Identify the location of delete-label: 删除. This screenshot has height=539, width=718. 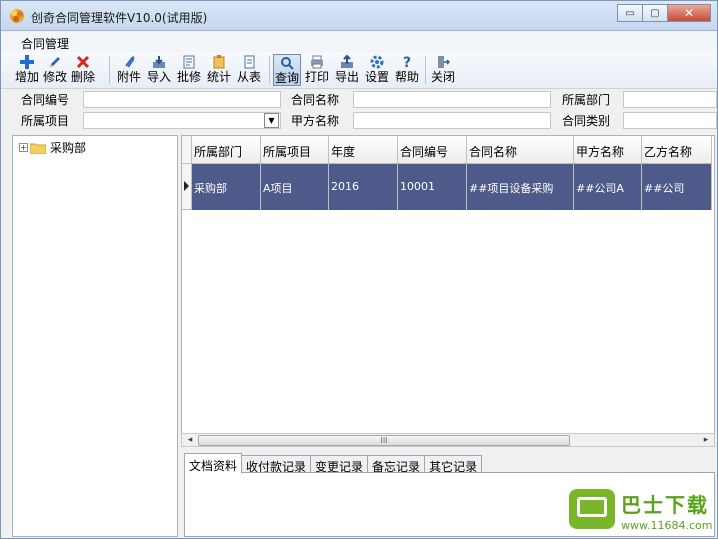
(83, 77).